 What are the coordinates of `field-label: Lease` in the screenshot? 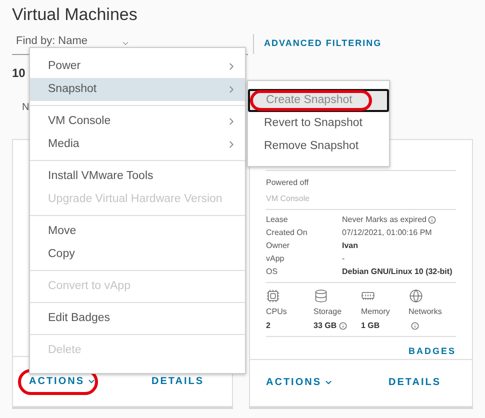 It's located at (277, 220).